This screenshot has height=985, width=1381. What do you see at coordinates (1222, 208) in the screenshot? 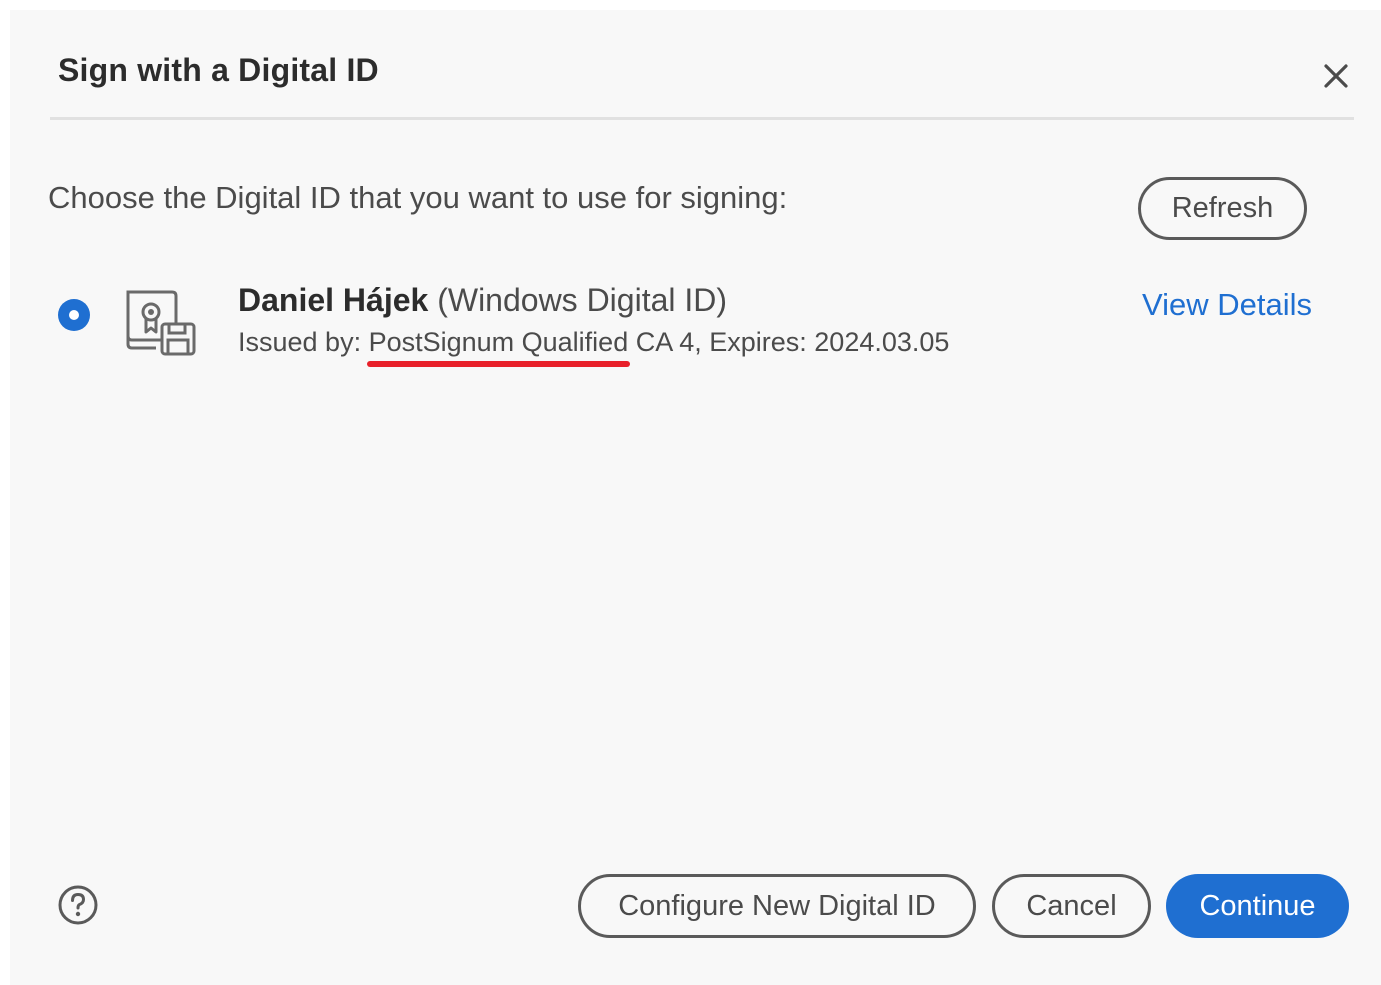
I see `refresh-button: Refresh` at bounding box center [1222, 208].